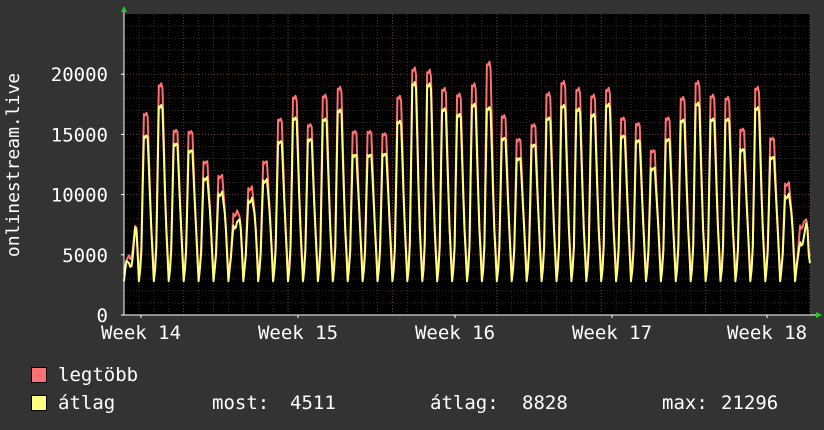 The image size is (824, 430). Describe the element at coordinates (79, 75) in the screenshot. I see `y-tick-label: 20000` at that location.